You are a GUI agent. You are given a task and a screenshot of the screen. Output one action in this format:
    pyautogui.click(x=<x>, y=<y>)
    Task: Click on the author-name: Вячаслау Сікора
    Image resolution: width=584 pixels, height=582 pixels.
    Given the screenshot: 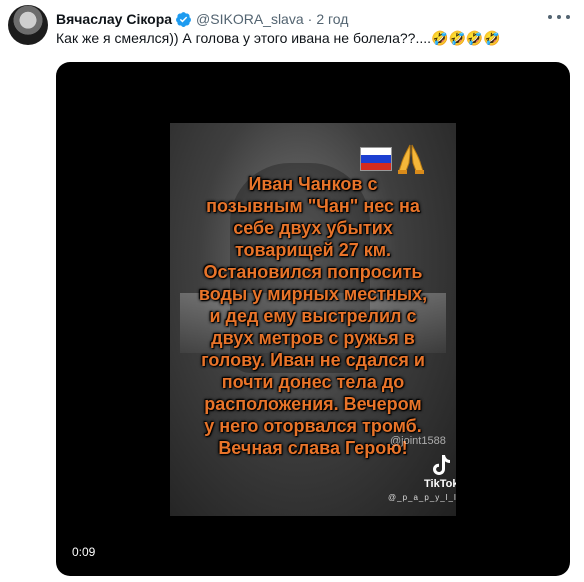 What is the action you would take?
    pyautogui.click(x=114, y=19)
    